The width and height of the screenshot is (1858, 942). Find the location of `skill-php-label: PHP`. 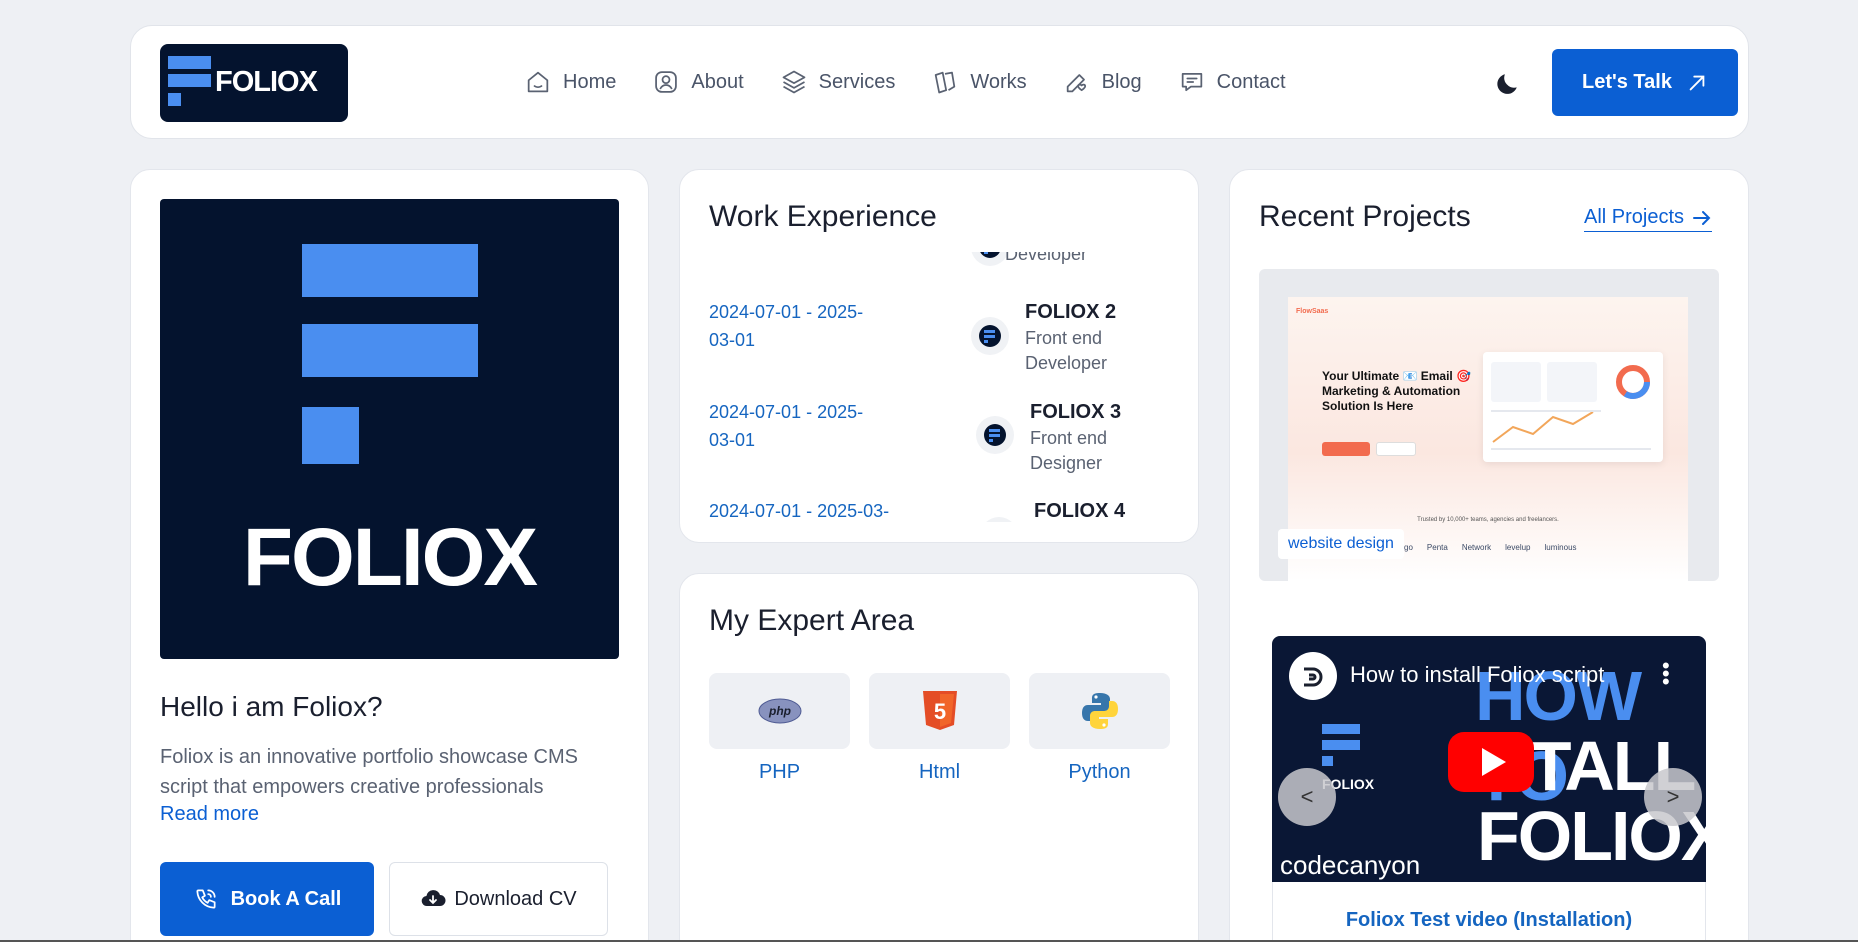

skill-php-label: PHP is located at coordinates (779, 772).